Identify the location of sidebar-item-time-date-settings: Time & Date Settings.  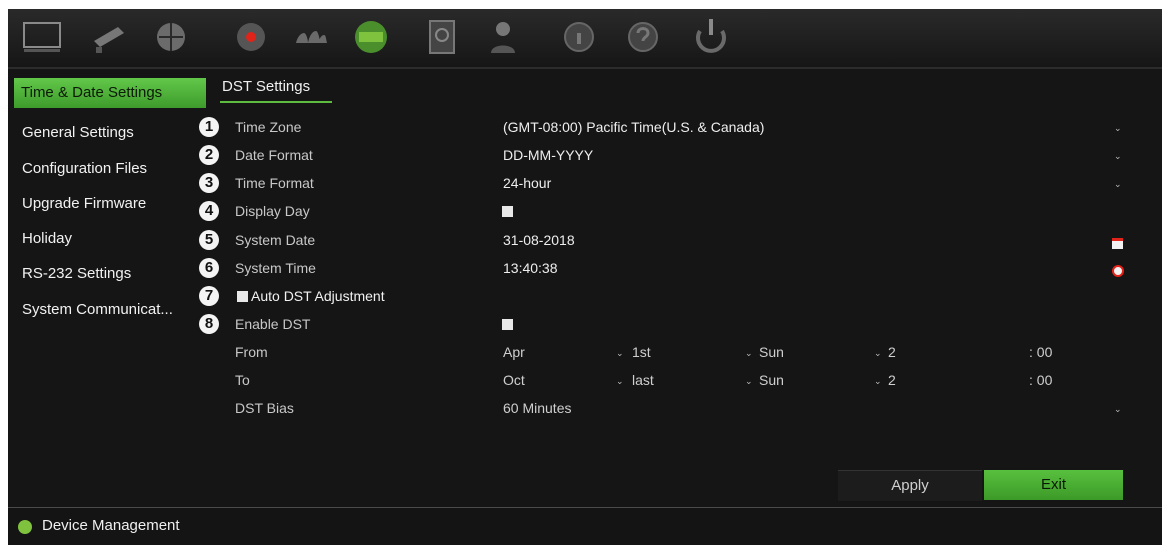
(110, 93).